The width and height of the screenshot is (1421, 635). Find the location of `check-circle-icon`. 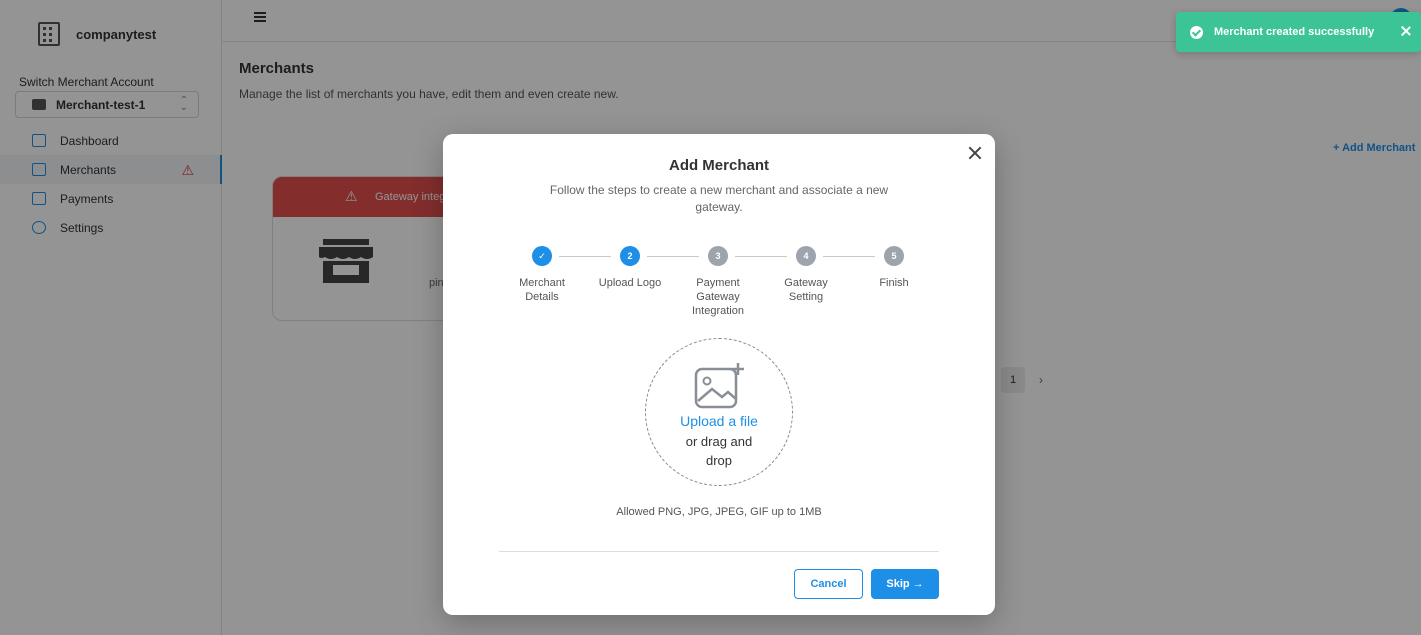

check-circle-icon is located at coordinates (1196, 32).